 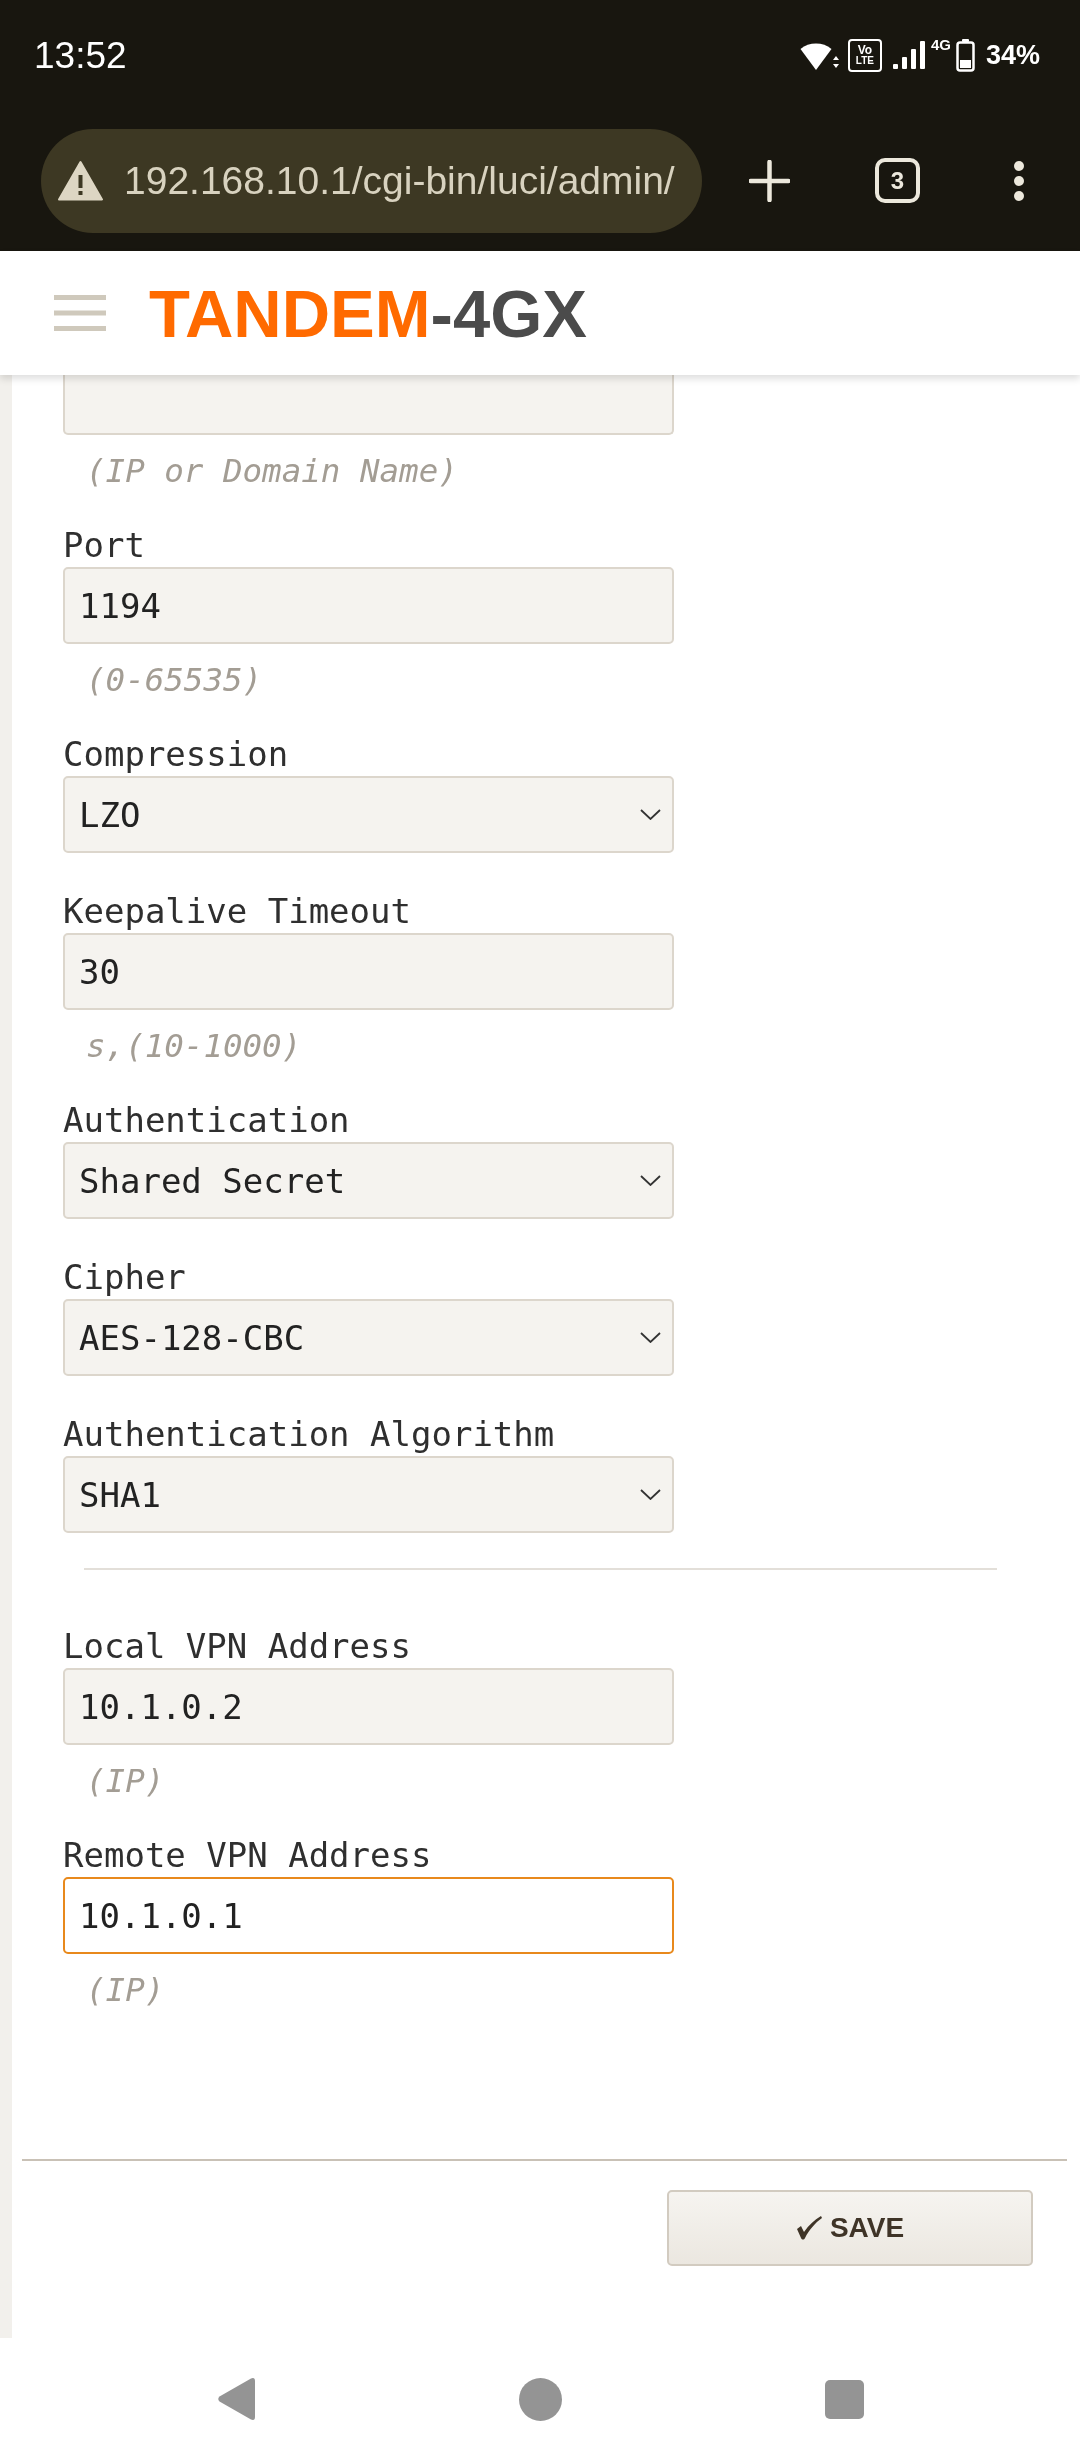 What do you see at coordinates (206, 1120) in the screenshot?
I see `field-label: Authentication` at bounding box center [206, 1120].